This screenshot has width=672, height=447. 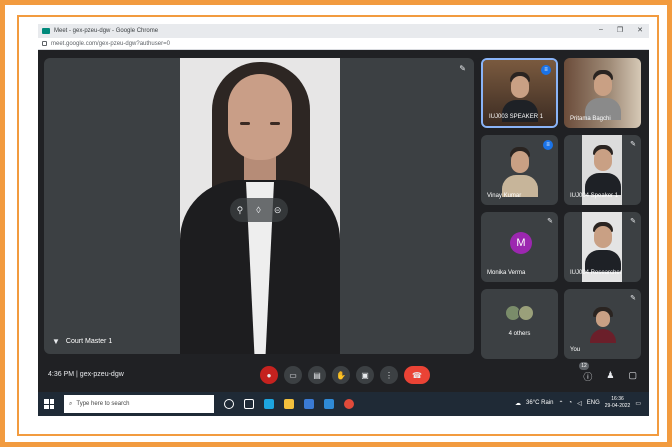 What do you see at coordinates (269, 375) in the screenshot?
I see `mic-toggle-button: ●` at bounding box center [269, 375].